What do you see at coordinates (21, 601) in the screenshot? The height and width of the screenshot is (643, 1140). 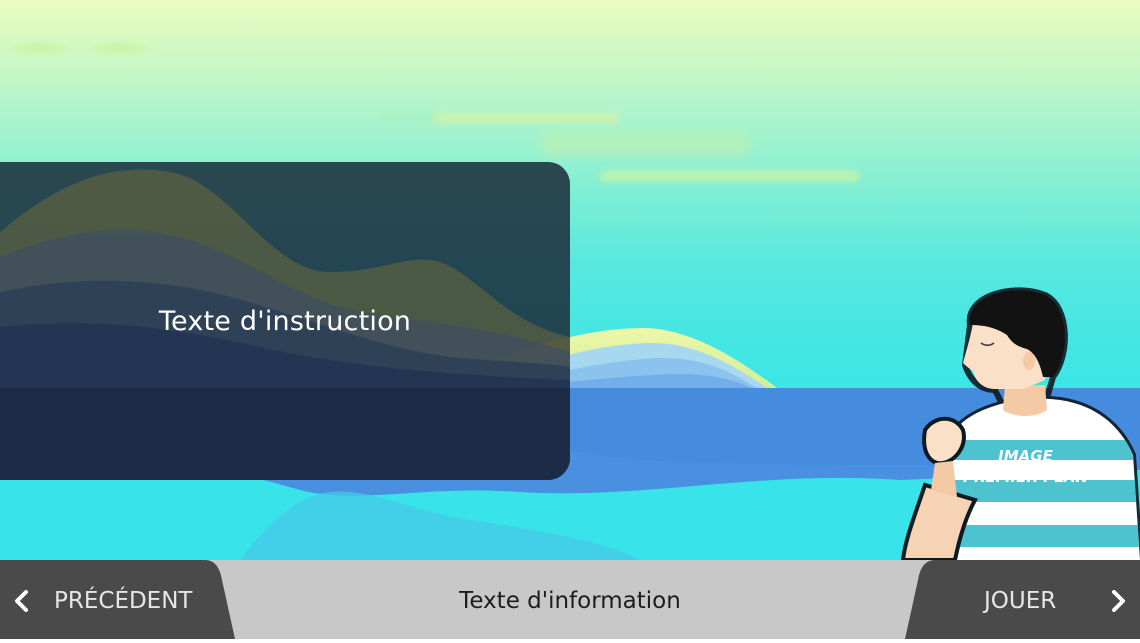 I see `chevron-left-icon` at bounding box center [21, 601].